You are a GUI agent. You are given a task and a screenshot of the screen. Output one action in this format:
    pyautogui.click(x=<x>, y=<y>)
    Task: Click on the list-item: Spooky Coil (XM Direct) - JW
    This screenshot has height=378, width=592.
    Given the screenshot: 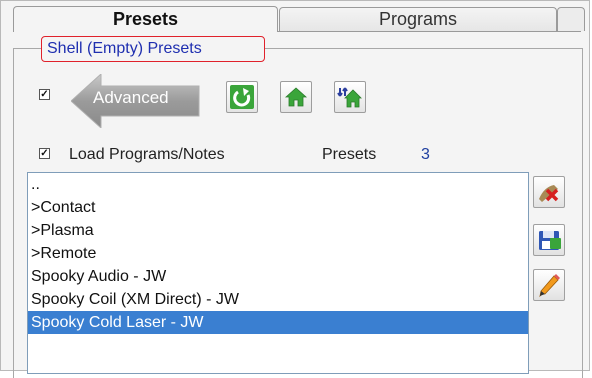 What is the action you would take?
    pyautogui.click(x=278, y=299)
    